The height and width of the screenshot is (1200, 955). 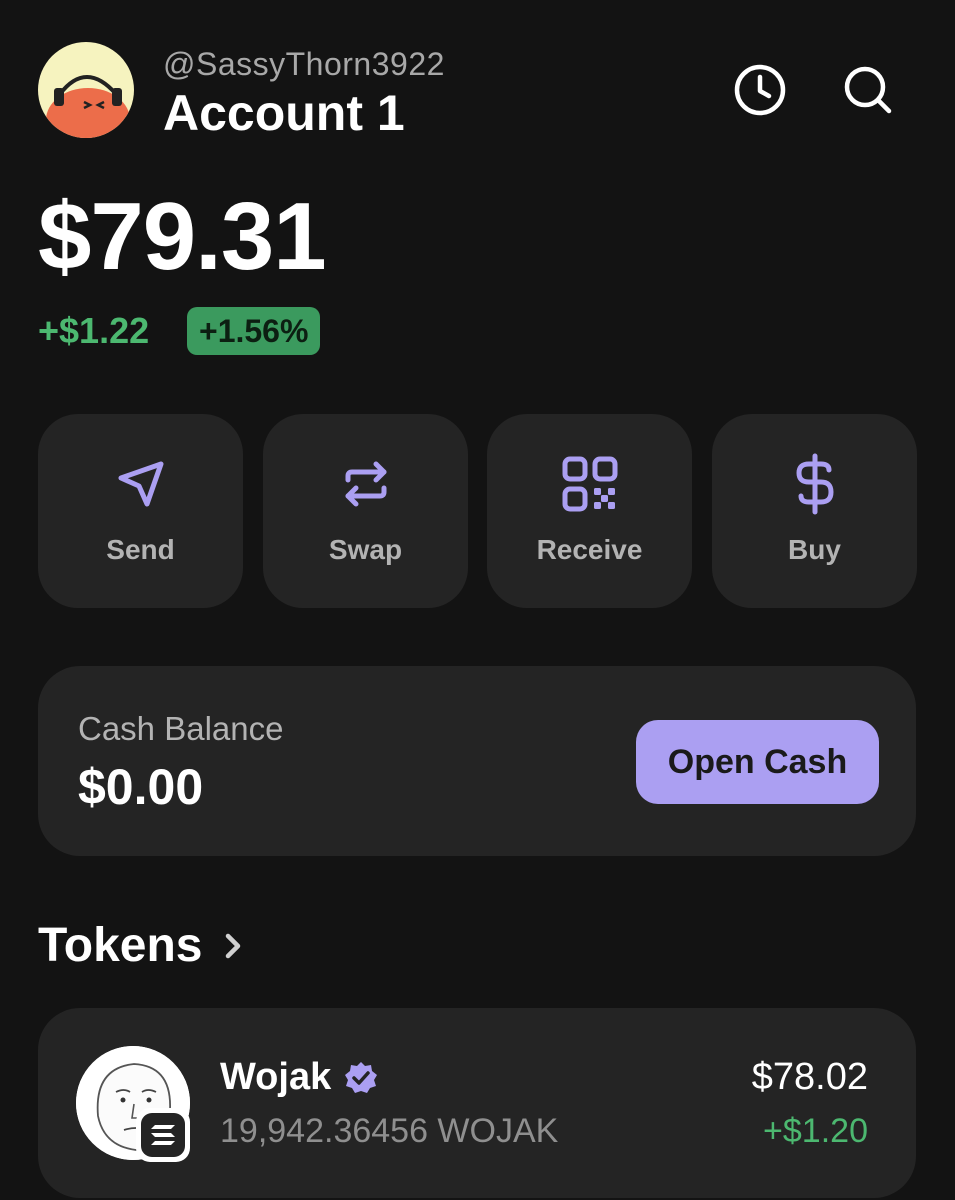 What do you see at coordinates (815, 484) in the screenshot?
I see `dollar-icon` at bounding box center [815, 484].